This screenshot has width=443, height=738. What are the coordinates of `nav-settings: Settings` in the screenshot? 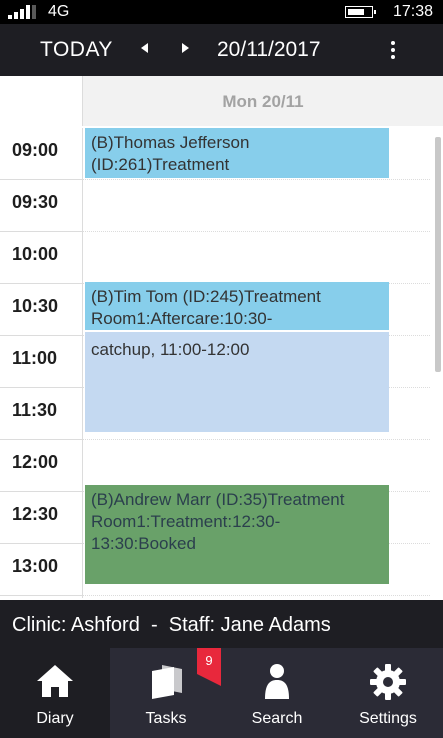 It's located at (388, 693).